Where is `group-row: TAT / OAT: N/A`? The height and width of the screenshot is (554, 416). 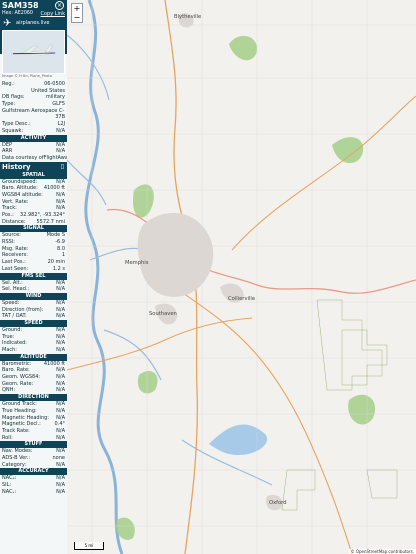 group-row: TAT / OAT: N/A is located at coordinates (33, 316).